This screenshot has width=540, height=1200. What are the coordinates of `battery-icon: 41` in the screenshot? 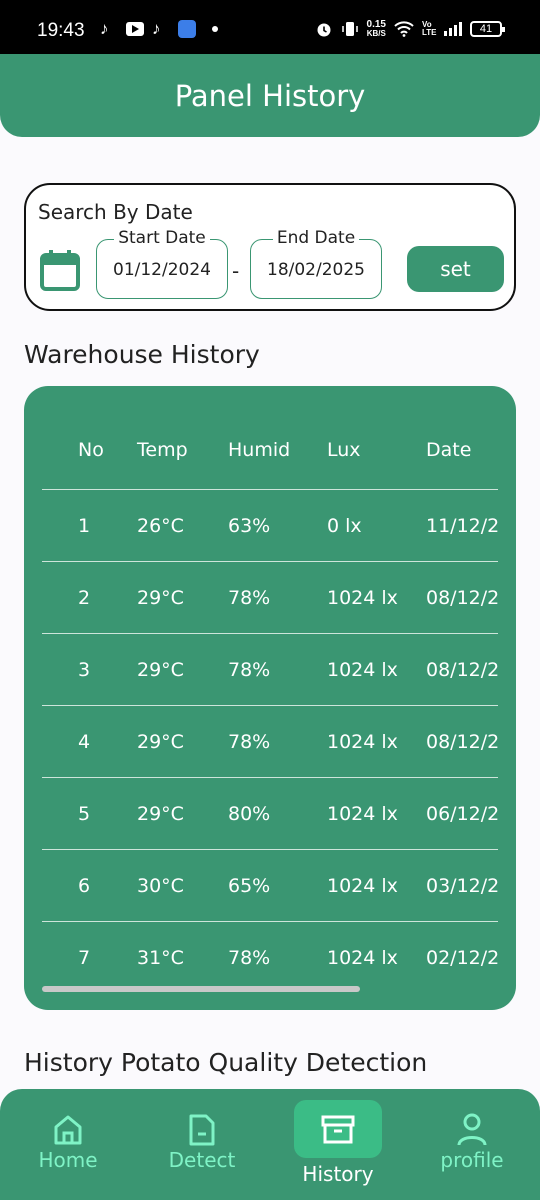 It's located at (487, 29).